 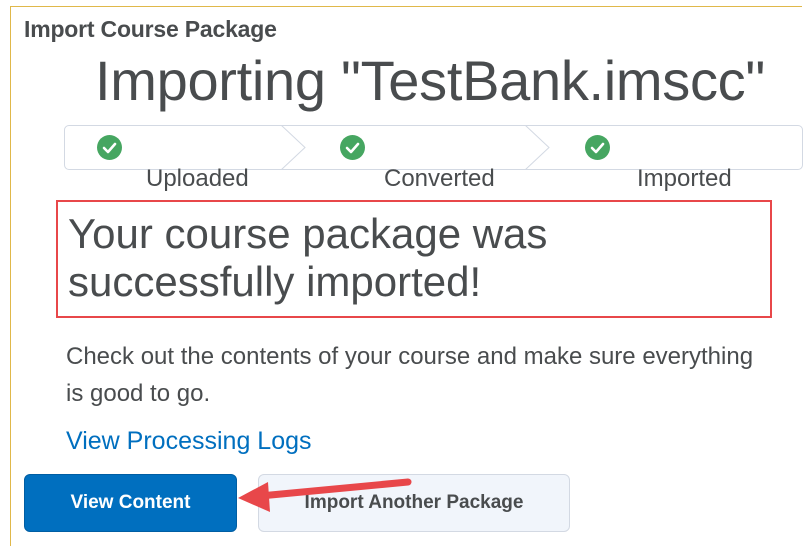 I want to click on step-label-uploaded: Uploaded, so click(x=197, y=178).